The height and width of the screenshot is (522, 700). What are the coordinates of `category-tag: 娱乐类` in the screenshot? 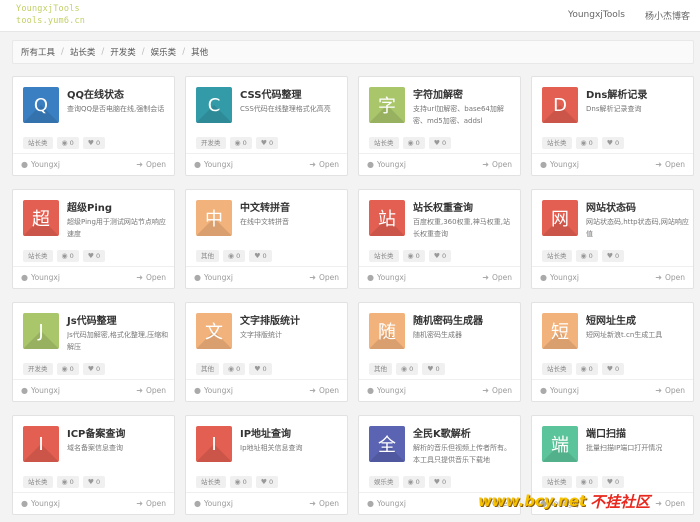 It's located at (384, 482).